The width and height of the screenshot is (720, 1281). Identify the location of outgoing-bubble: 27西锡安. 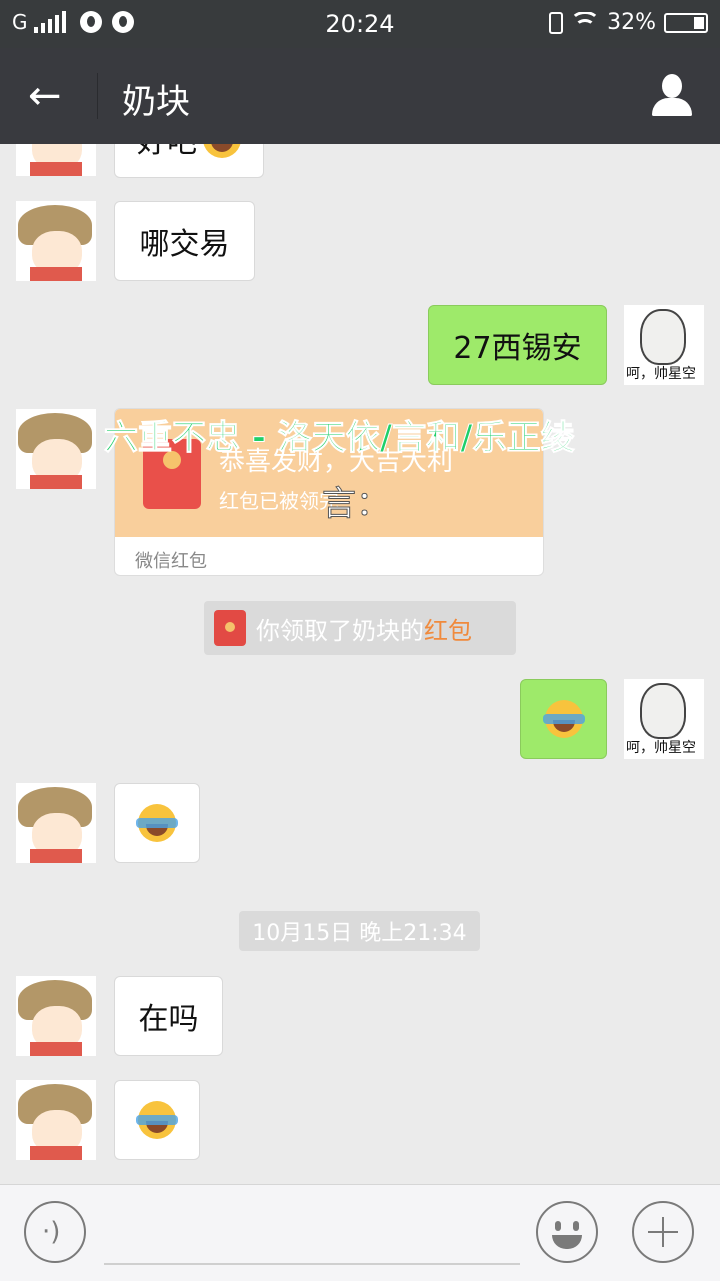
(517, 345).